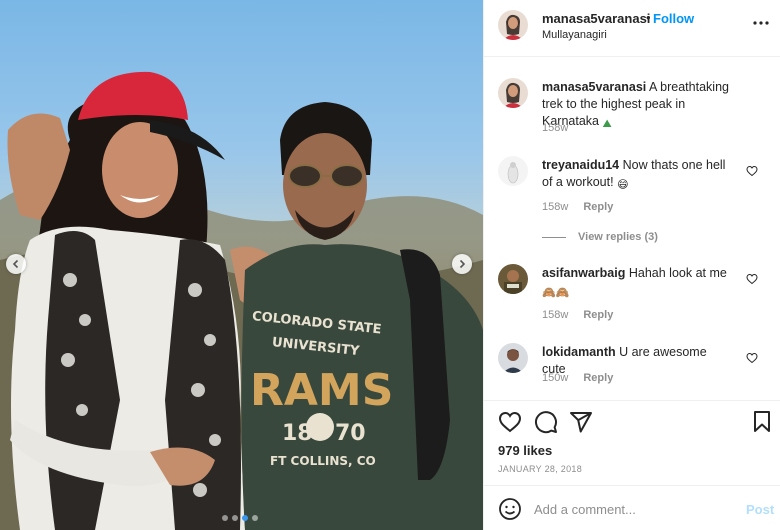 This screenshot has height=530, width=780. Describe the element at coordinates (677, 273) in the screenshot. I see `comment-body: Hahah look at me` at that location.